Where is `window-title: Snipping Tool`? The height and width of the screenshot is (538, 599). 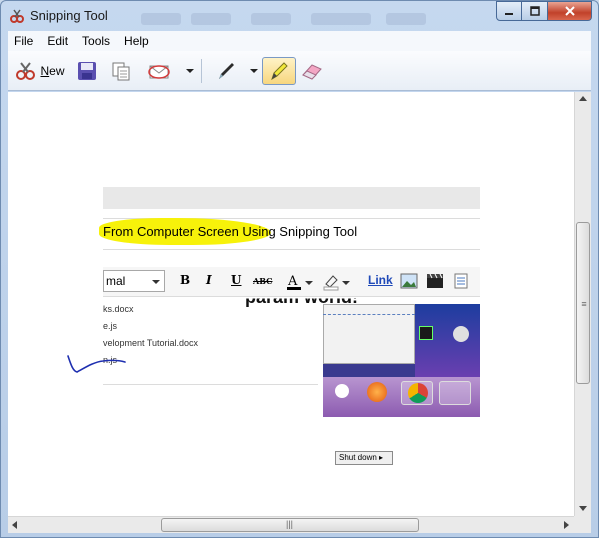 window-title: Snipping Tool is located at coordinates (69, 15).